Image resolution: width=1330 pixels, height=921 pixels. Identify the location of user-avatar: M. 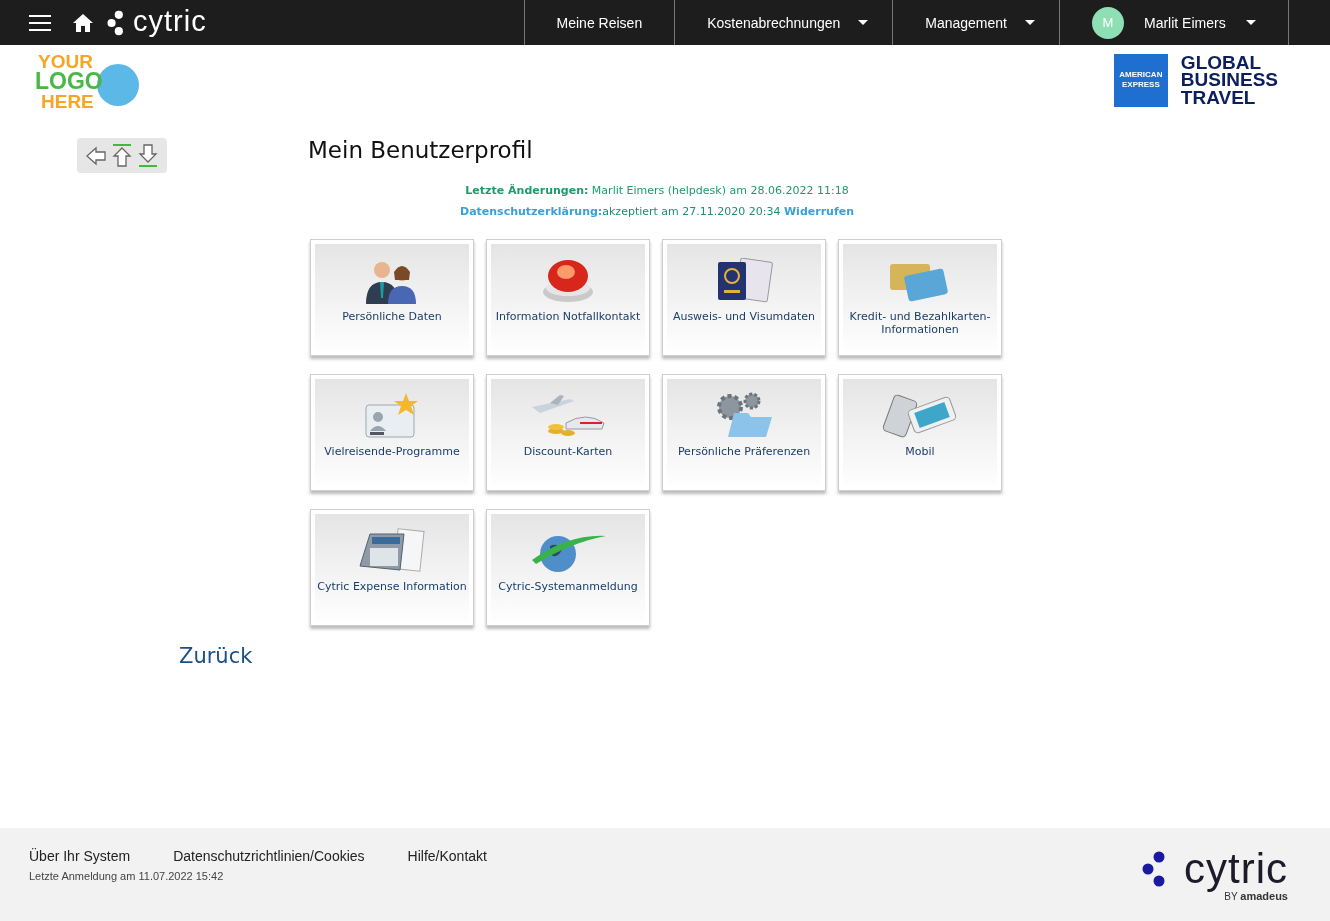
(1108, 22).